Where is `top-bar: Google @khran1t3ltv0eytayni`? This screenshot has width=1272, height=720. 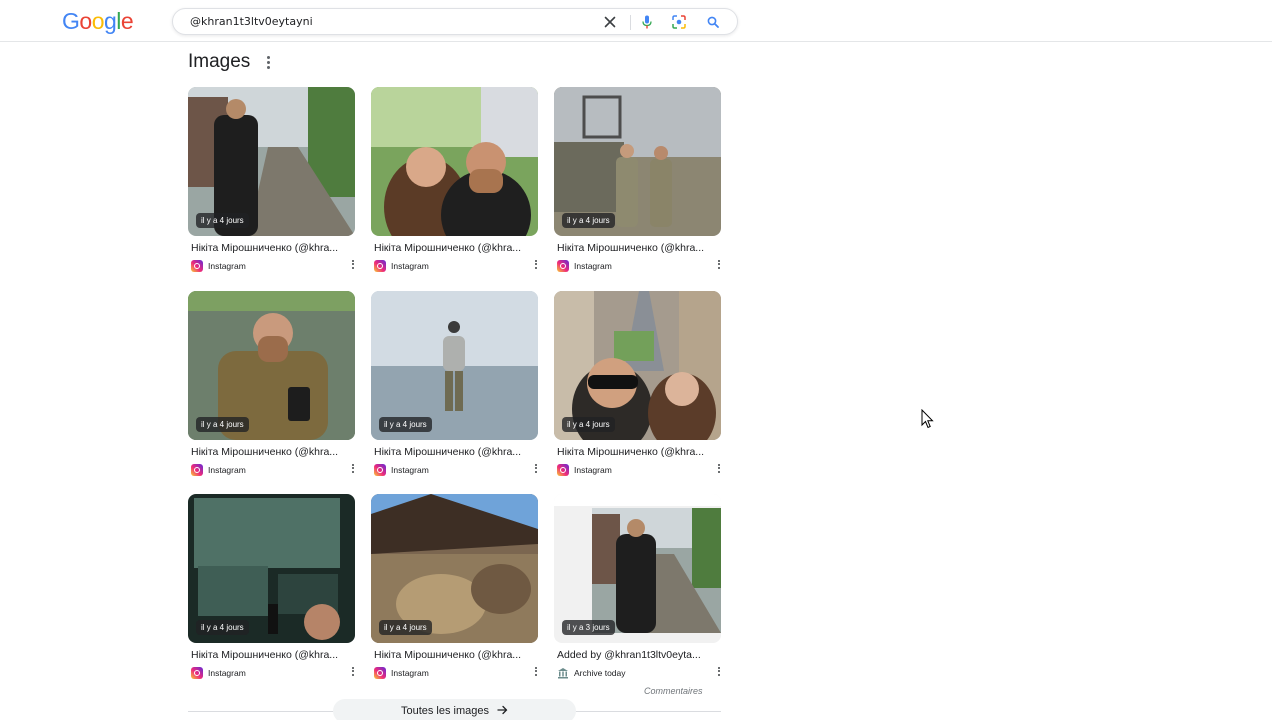 top-bar: Google @khran1t3ltv0eytayni is located at coordinates (636, 21).